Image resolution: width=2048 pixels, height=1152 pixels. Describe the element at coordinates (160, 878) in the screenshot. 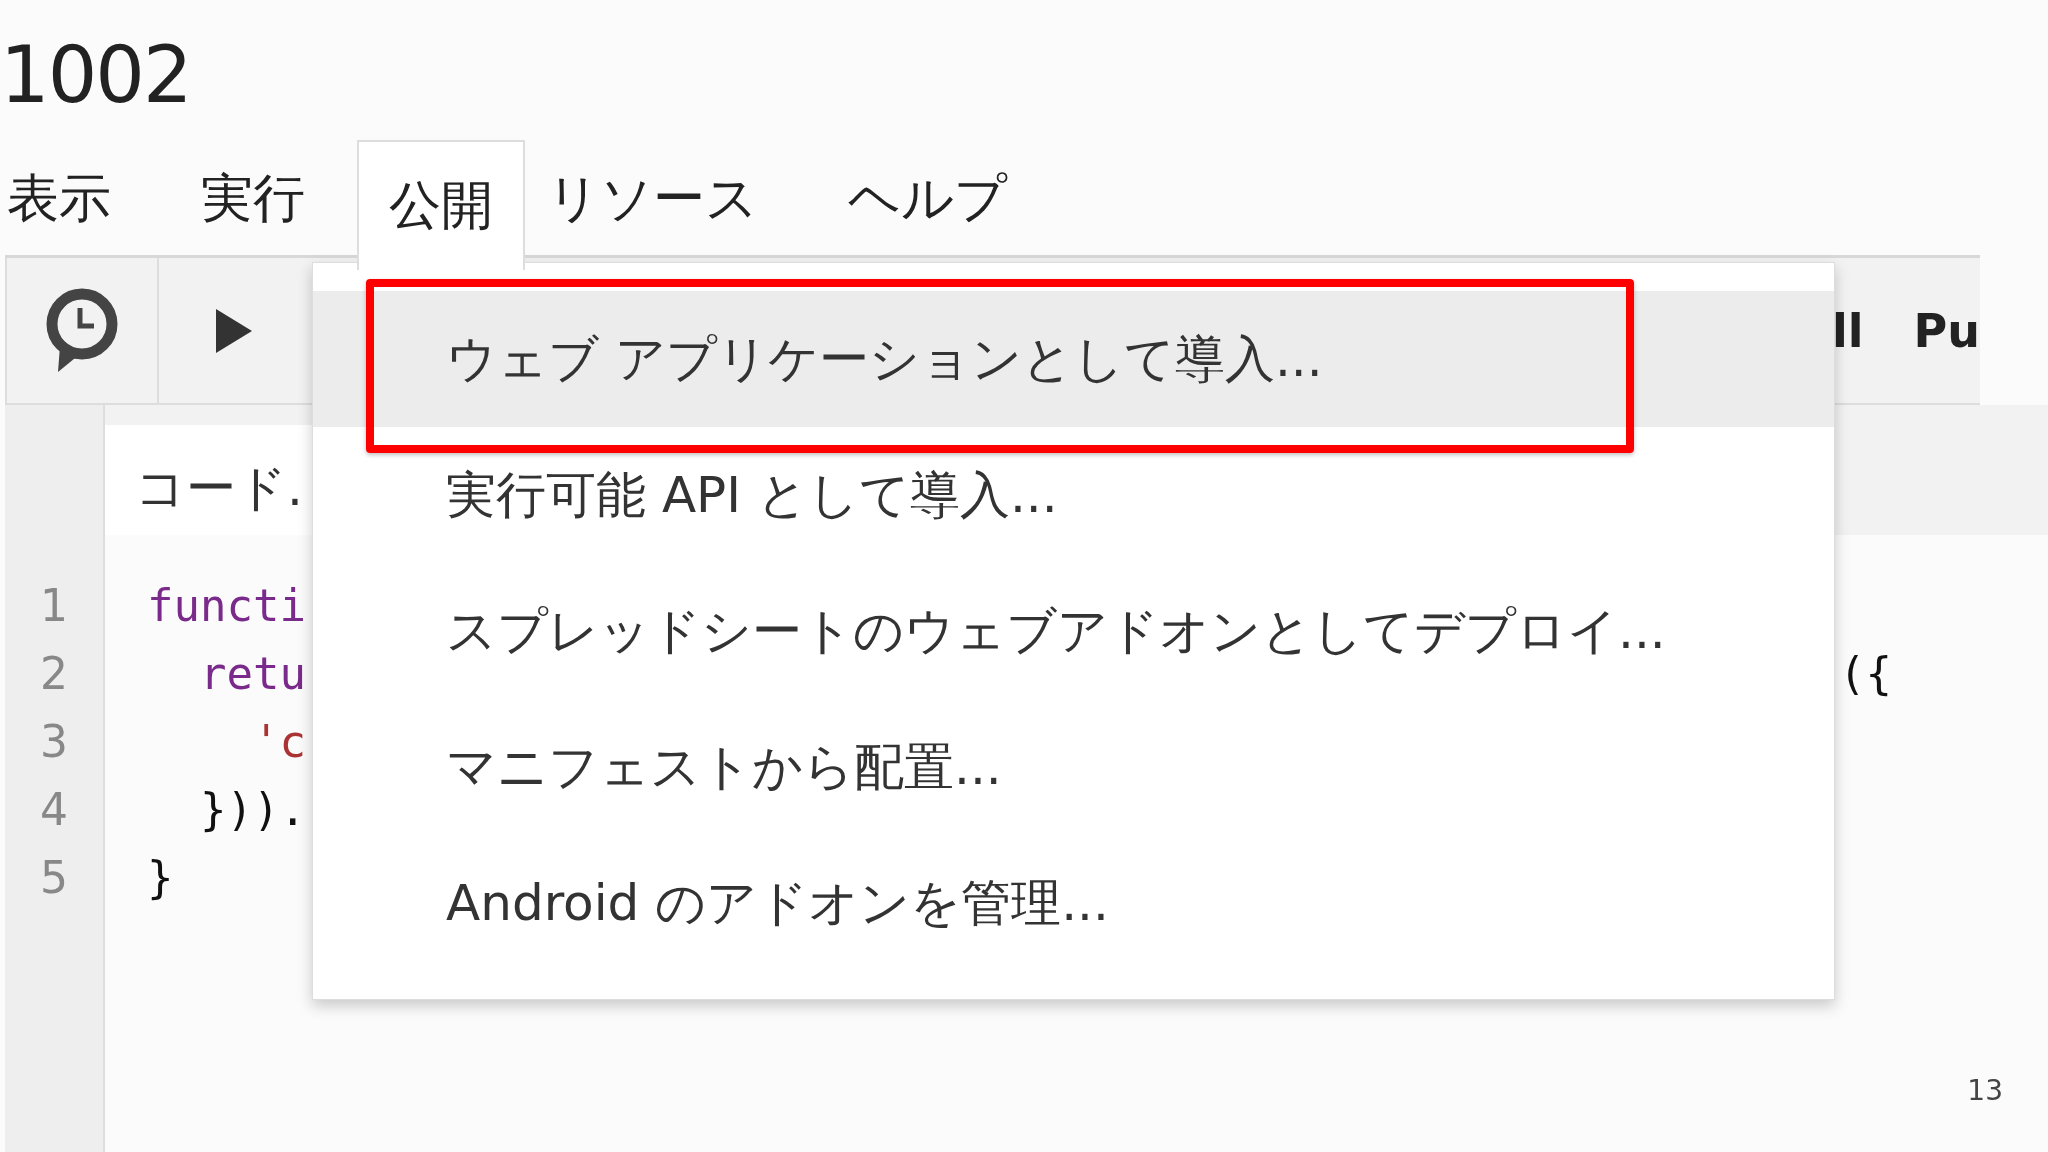

I see `code-text: }` at that location.